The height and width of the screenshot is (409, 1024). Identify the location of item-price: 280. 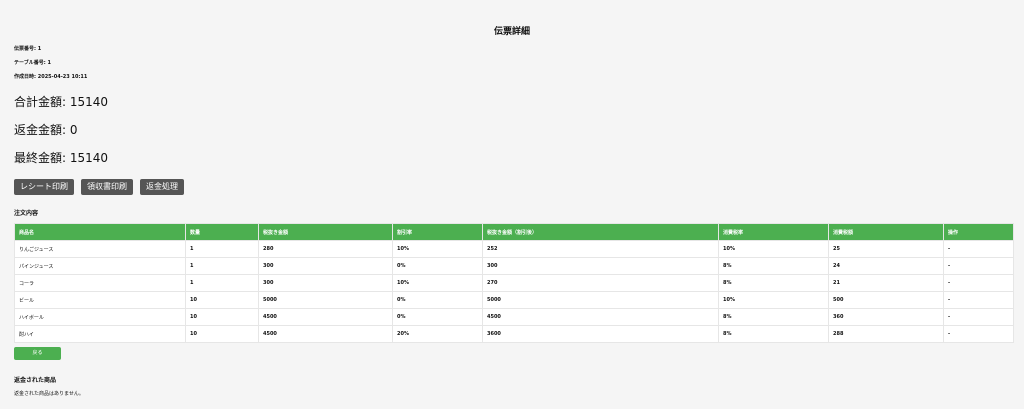
(325, 249).